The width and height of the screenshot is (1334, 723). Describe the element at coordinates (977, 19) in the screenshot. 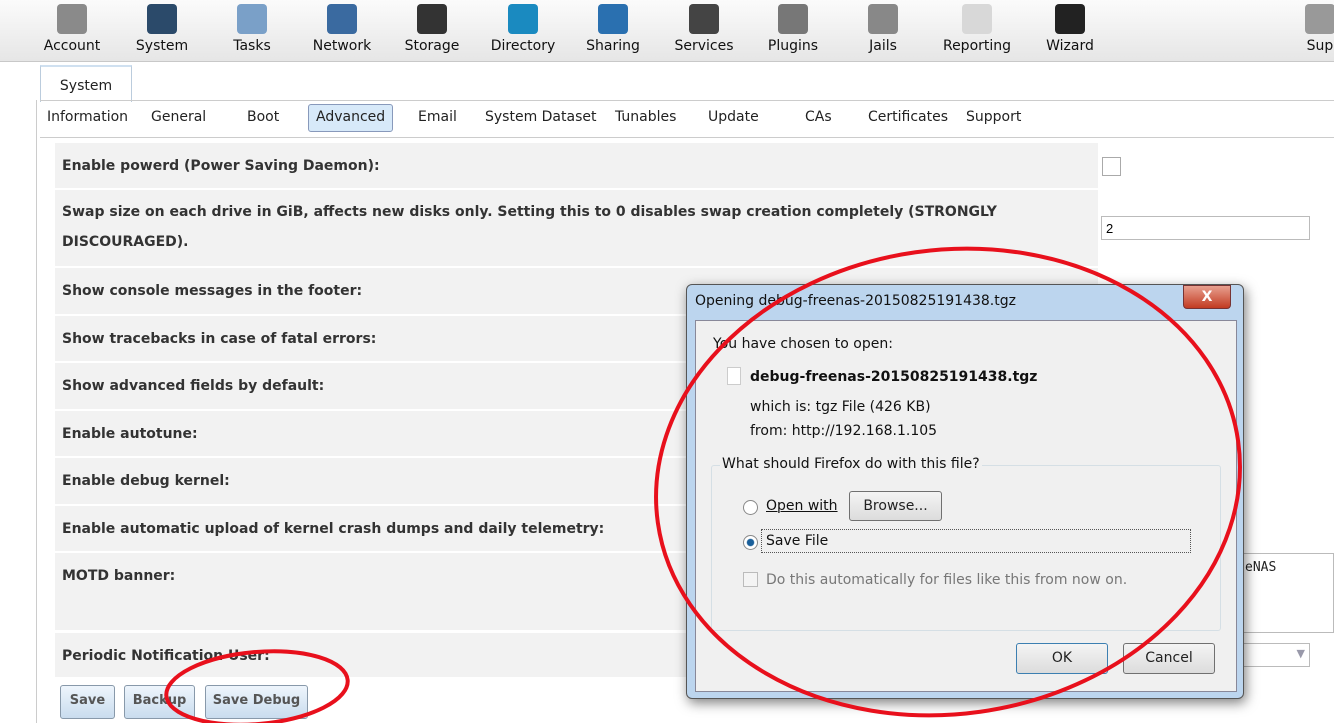

I see `reporting-icon` at that location.